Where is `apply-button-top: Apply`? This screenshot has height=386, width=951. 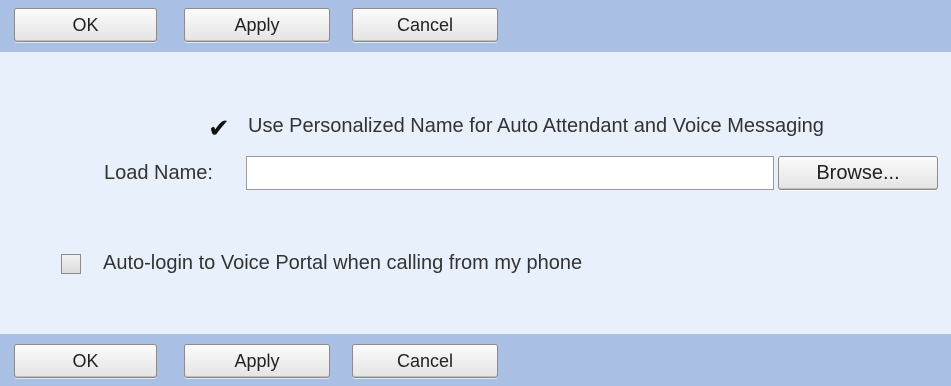
apply-button-top: Apply is located at coordinates (257, 25).